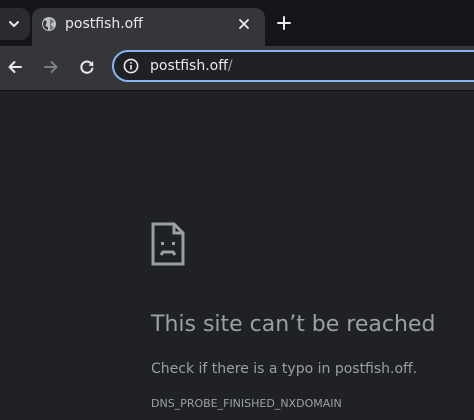 This screenshot has height=420, width=474. What do you see at coordinates (189, 66) in the screenshot?
I see `url-host: postfish.off` at bounding box center [189, 66].